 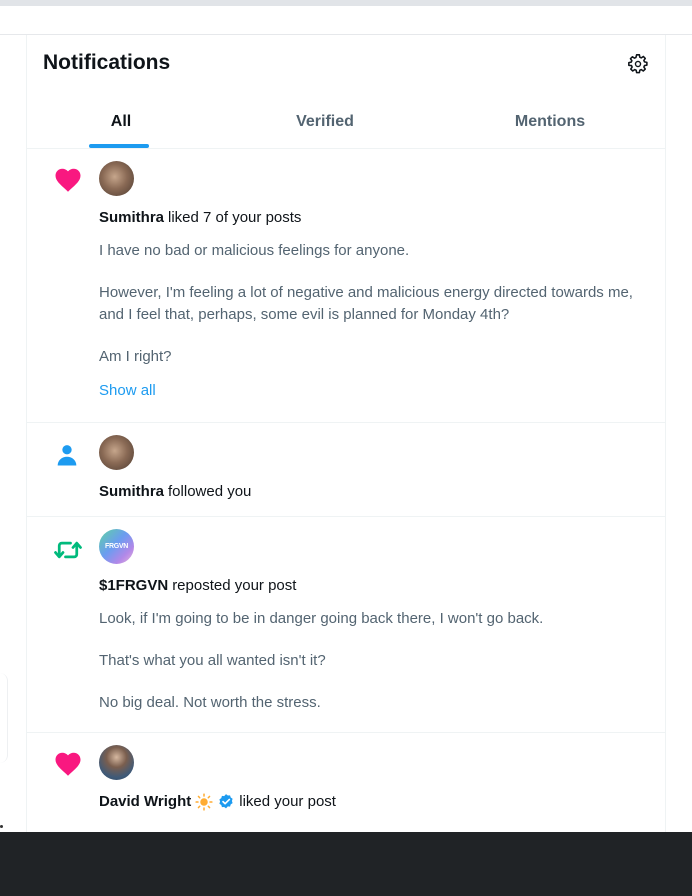 What do you see at coordinates (127, 390) in the screenshot?
I see `show-all-link: Show all` at bounding box center [127, 390].